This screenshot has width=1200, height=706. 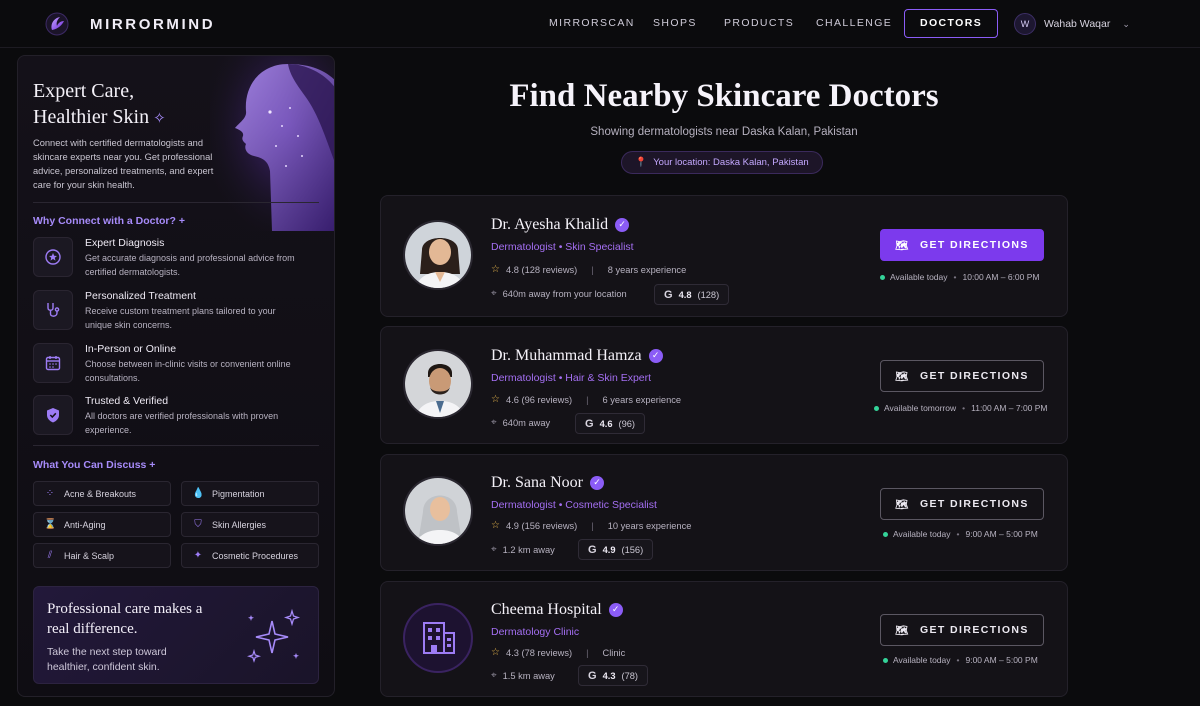 I want to click on doctor-distance-row: ⌖ 1.2 km away, so click(x=523, y=549).